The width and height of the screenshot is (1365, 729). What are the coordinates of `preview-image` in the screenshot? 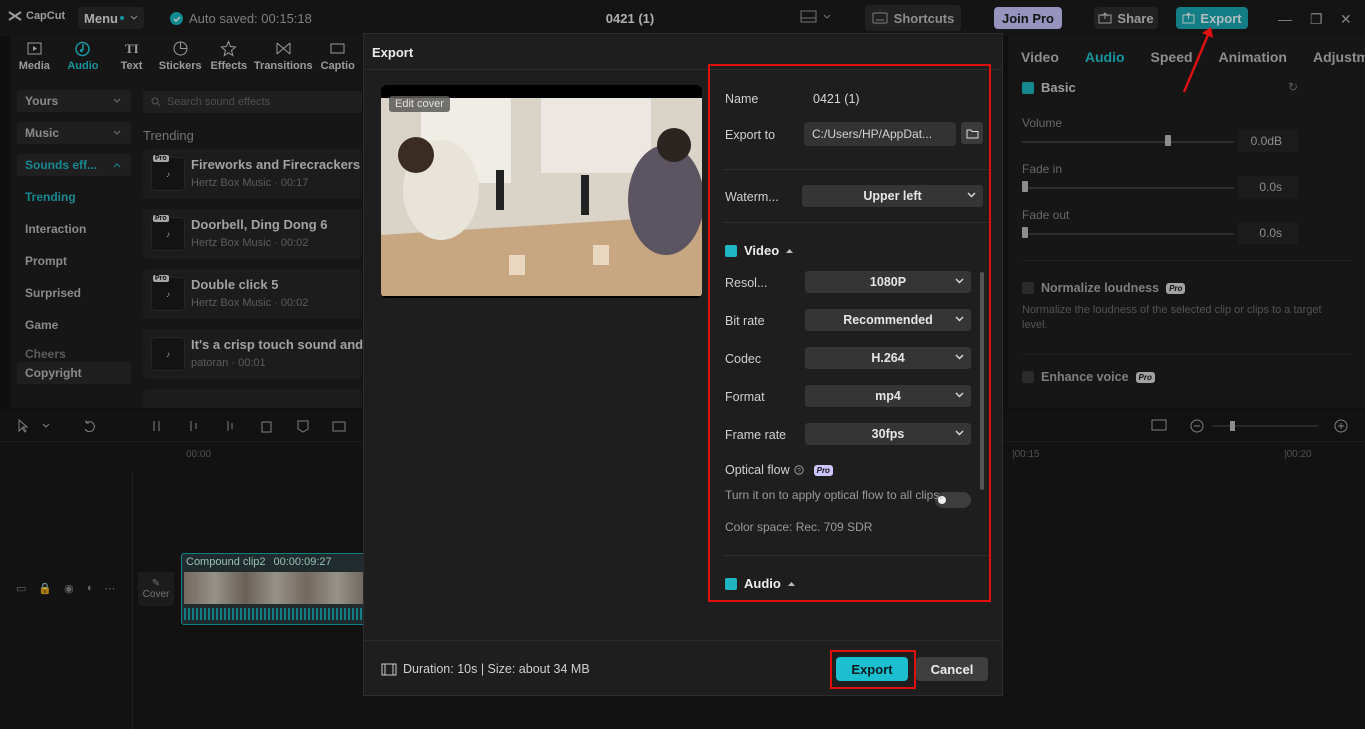 It's located at (541, 191).